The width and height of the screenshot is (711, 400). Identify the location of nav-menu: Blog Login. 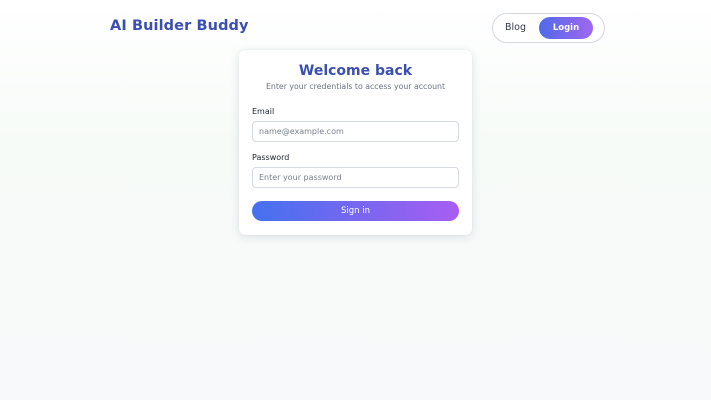
(548, 28).